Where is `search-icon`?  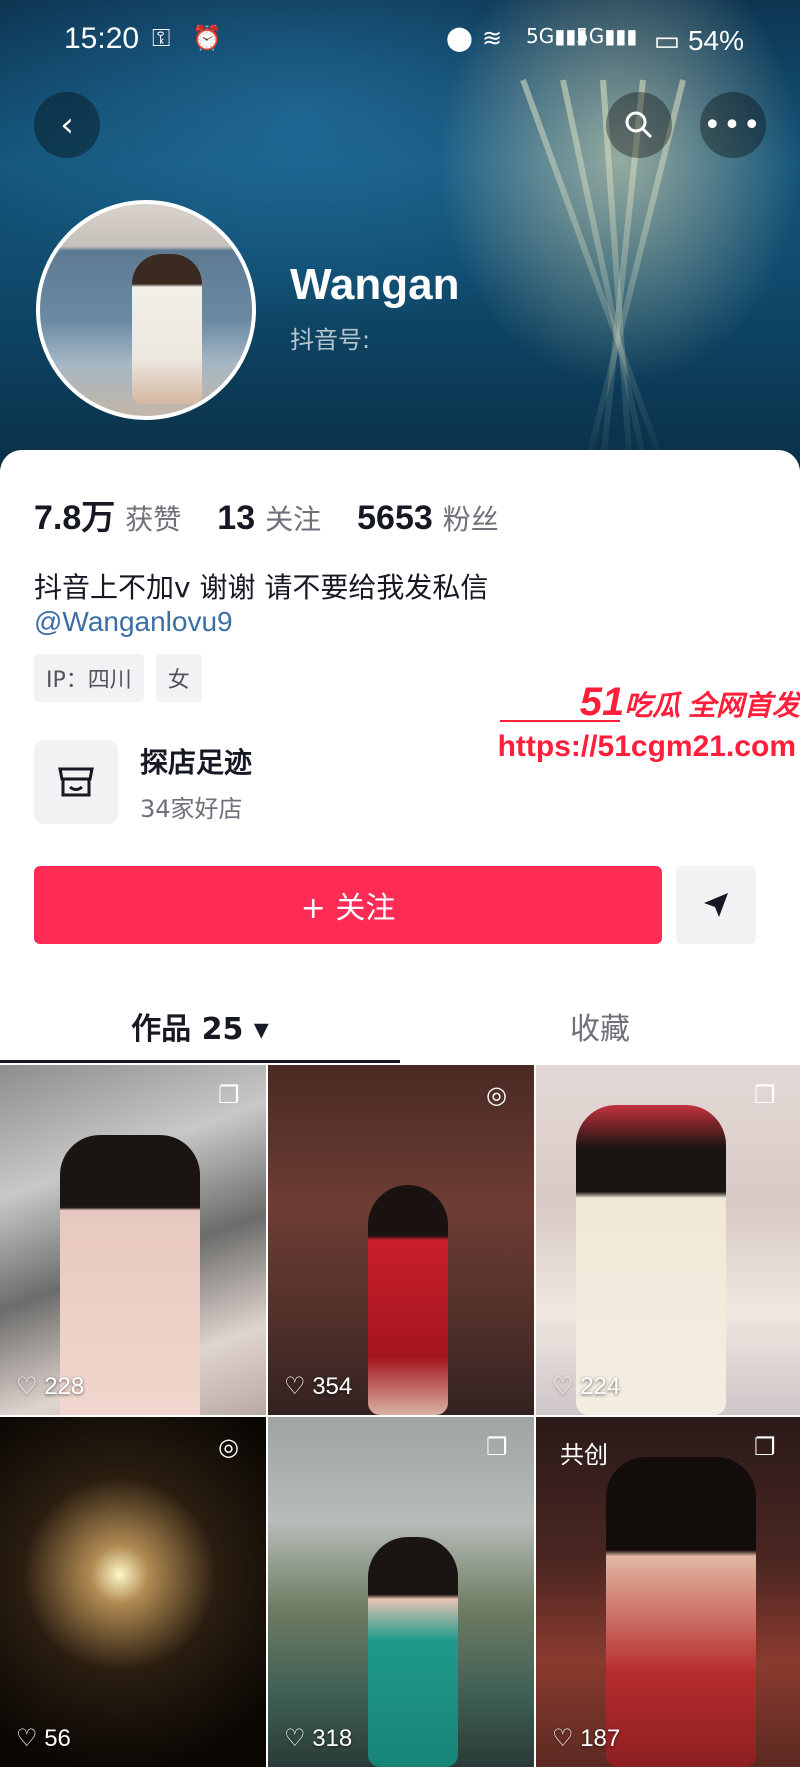 search-icon is located at coordinates (639, 125).